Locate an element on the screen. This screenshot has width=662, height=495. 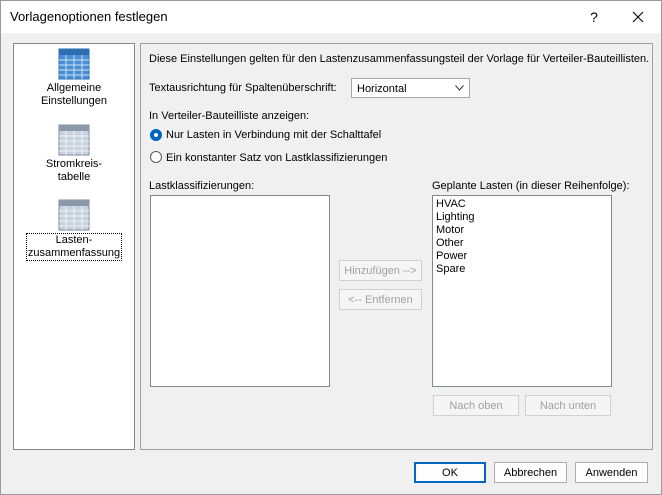
radio-constant-set is located at coordinates (156, 157).